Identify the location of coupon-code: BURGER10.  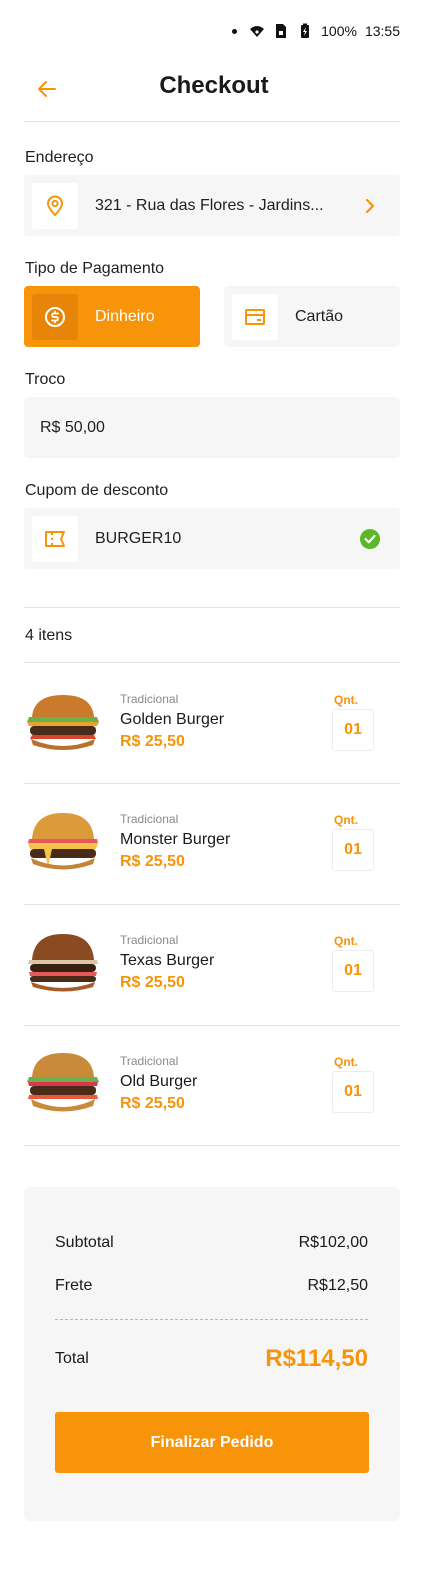
(138, 538).